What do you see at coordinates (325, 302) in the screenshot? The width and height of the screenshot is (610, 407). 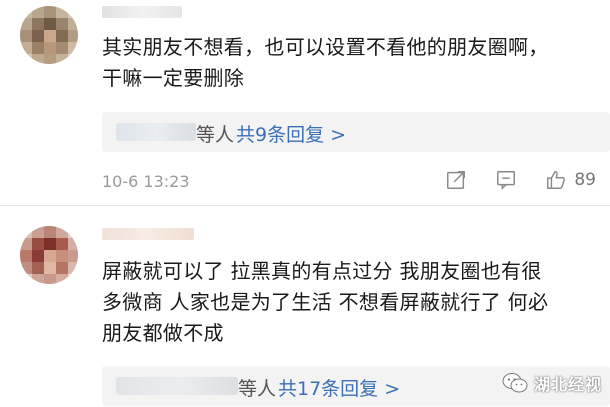 I see `comment-text-line: 多微商 人家也是为了生活 不想看屏蔽就行了 何必` at bounding box center [325, 302].